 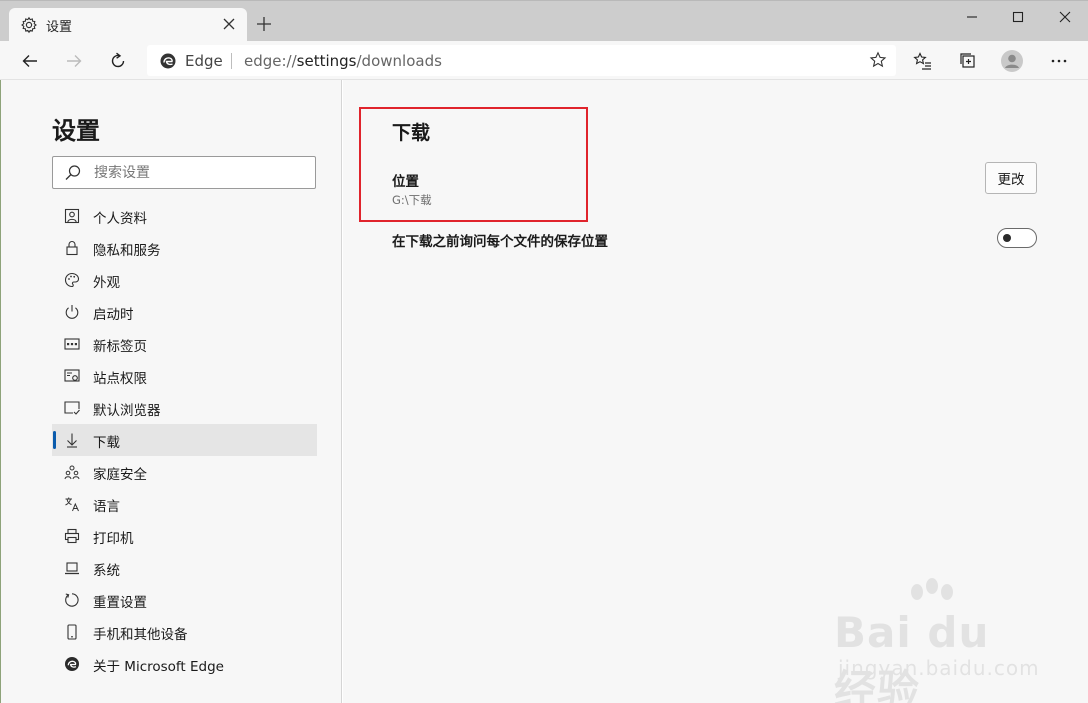 I want to click on browser-toolbar: Edge edge://settings/downloads, so click(x=544, y=60).